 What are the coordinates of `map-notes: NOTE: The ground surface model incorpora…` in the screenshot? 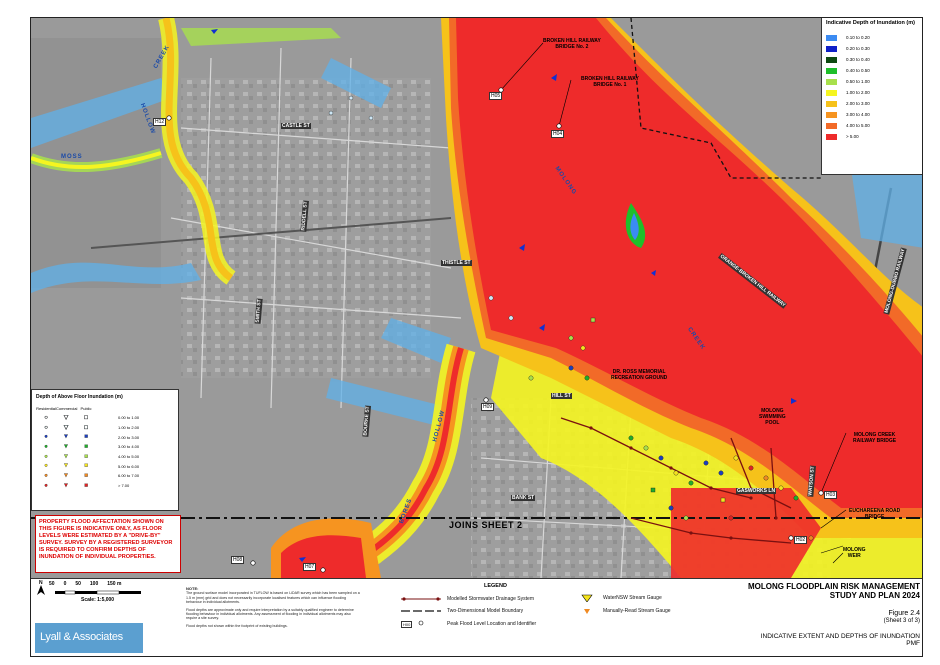 It's located at (273, 607).